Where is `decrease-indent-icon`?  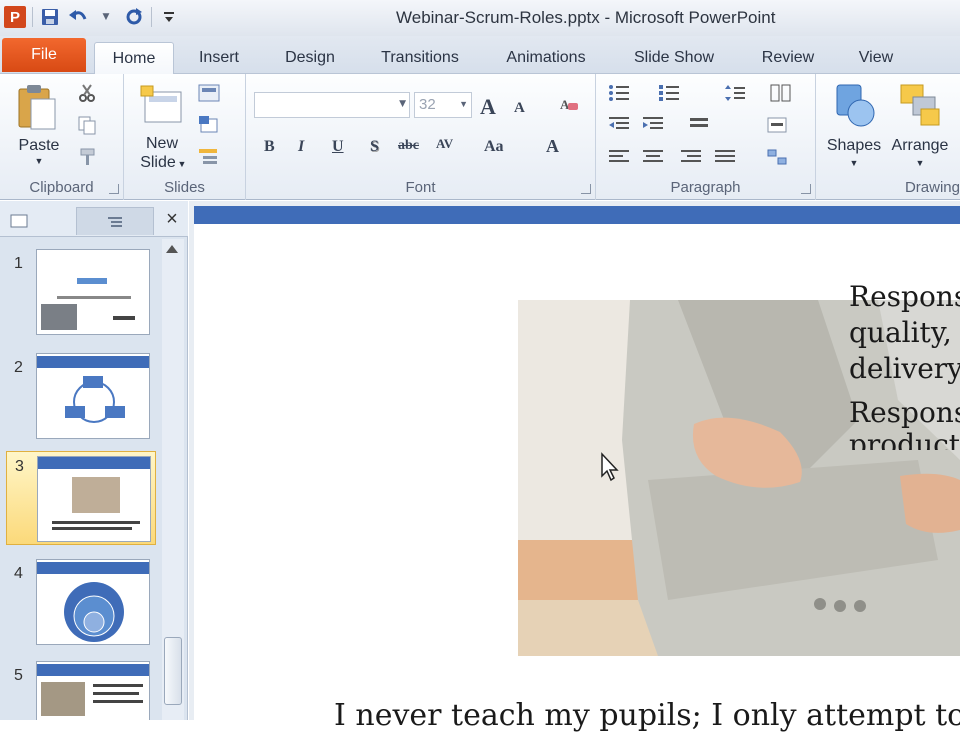 decrease-indent-icon is located at coordinates (619, 125).